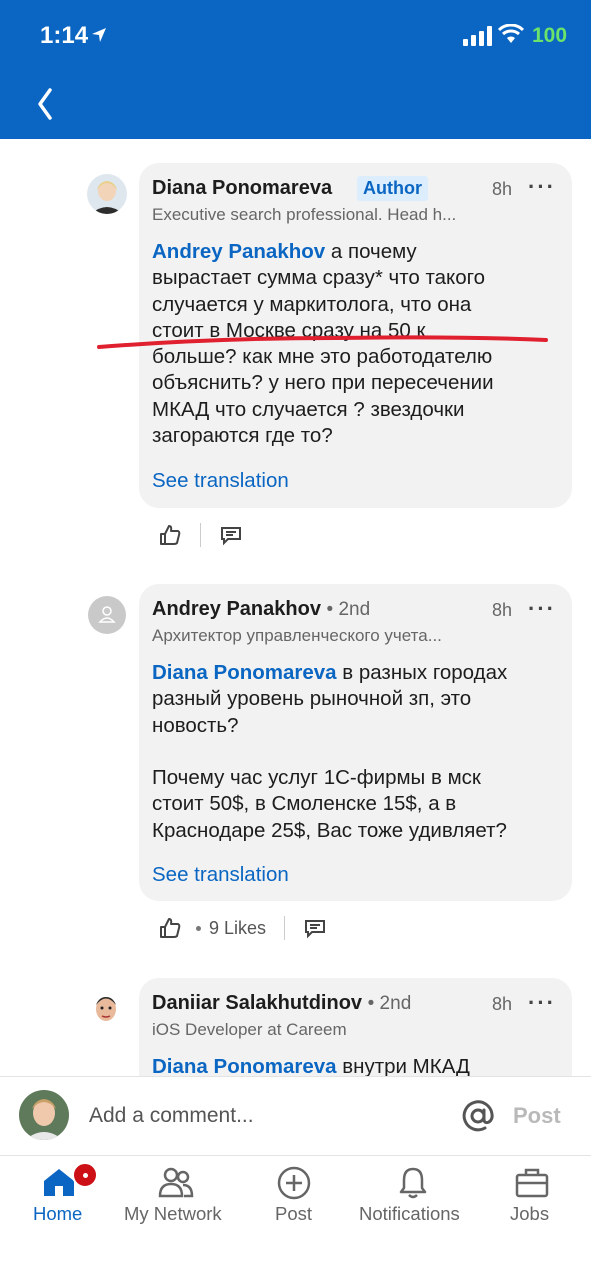  What do you see at coordinates (64, 35) in the screenshot?
I see `status-time: 1:14` at bounding box center [64, 35].